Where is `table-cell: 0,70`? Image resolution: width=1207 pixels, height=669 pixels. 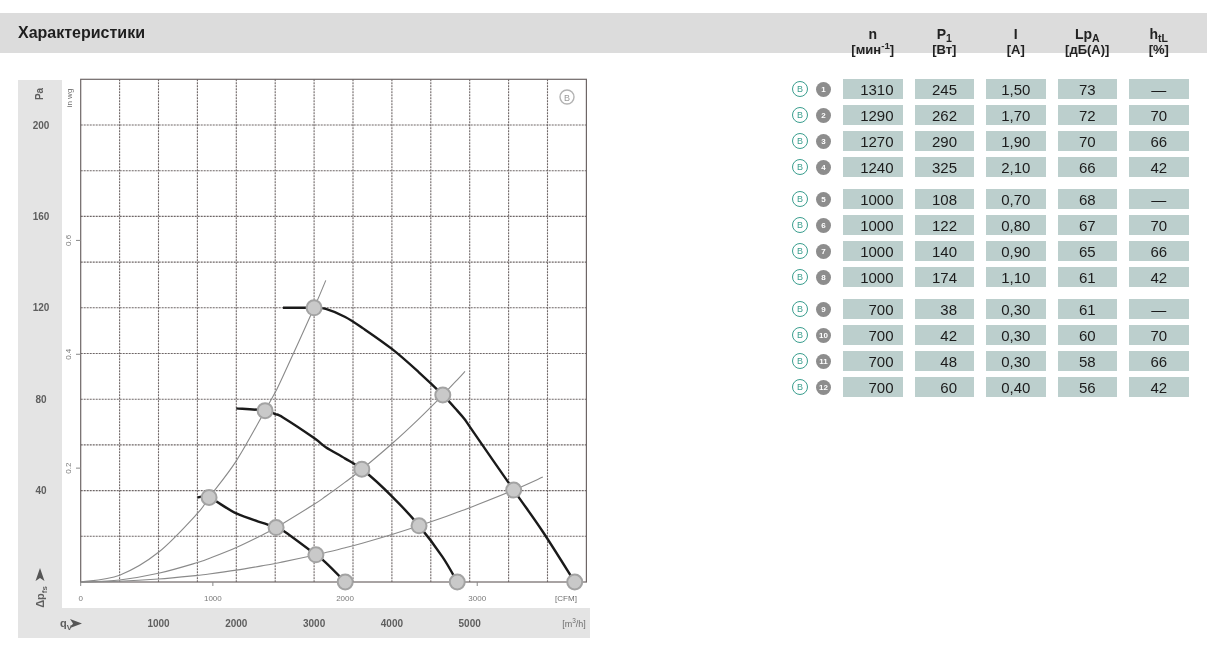
table-cell: 0,70 is located at coordinates (1016, 199).